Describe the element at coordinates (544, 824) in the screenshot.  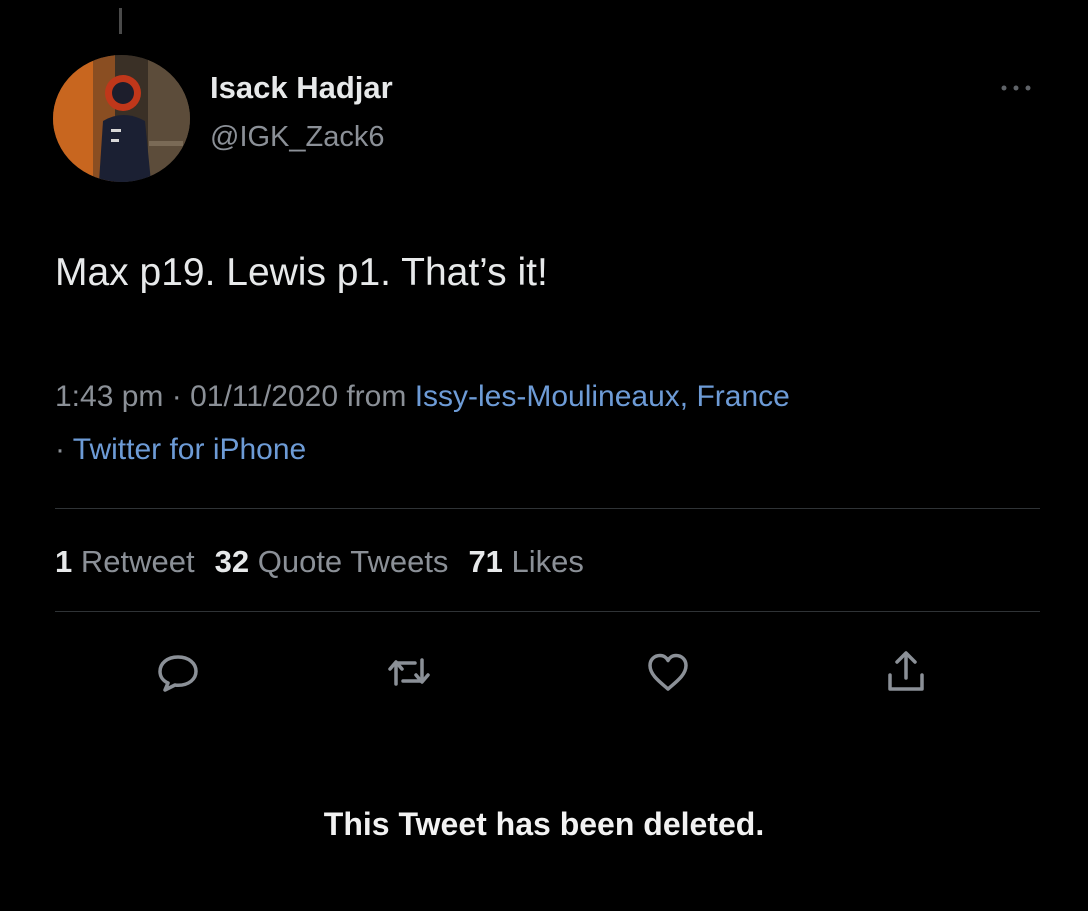
I see `deleted-notice: This Tweet has been deleted.` at that location.